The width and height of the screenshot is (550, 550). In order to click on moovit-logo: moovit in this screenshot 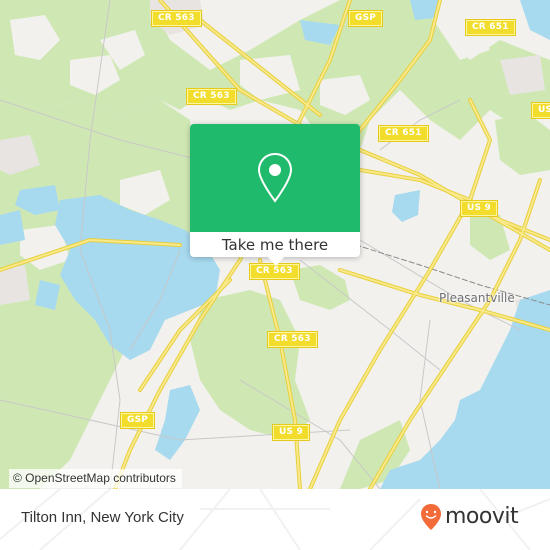, I will do `click(469, 517)`.